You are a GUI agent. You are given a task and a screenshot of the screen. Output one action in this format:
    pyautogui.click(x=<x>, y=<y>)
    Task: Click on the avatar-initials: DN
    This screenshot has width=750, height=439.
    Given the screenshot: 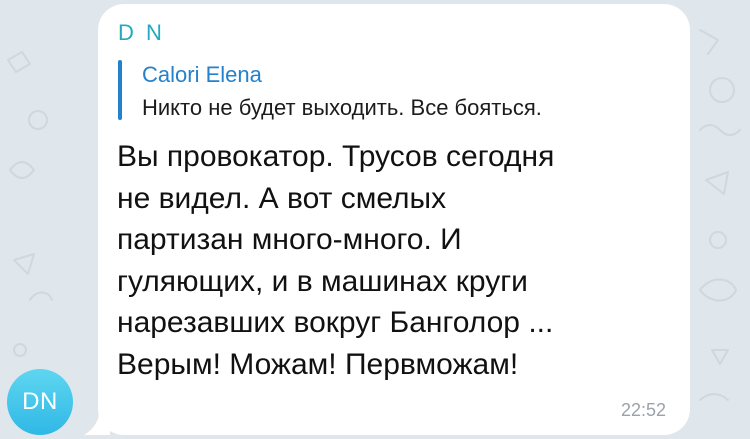 What is the action you would take?
    pyautogui.click(x=40, y=401)
    